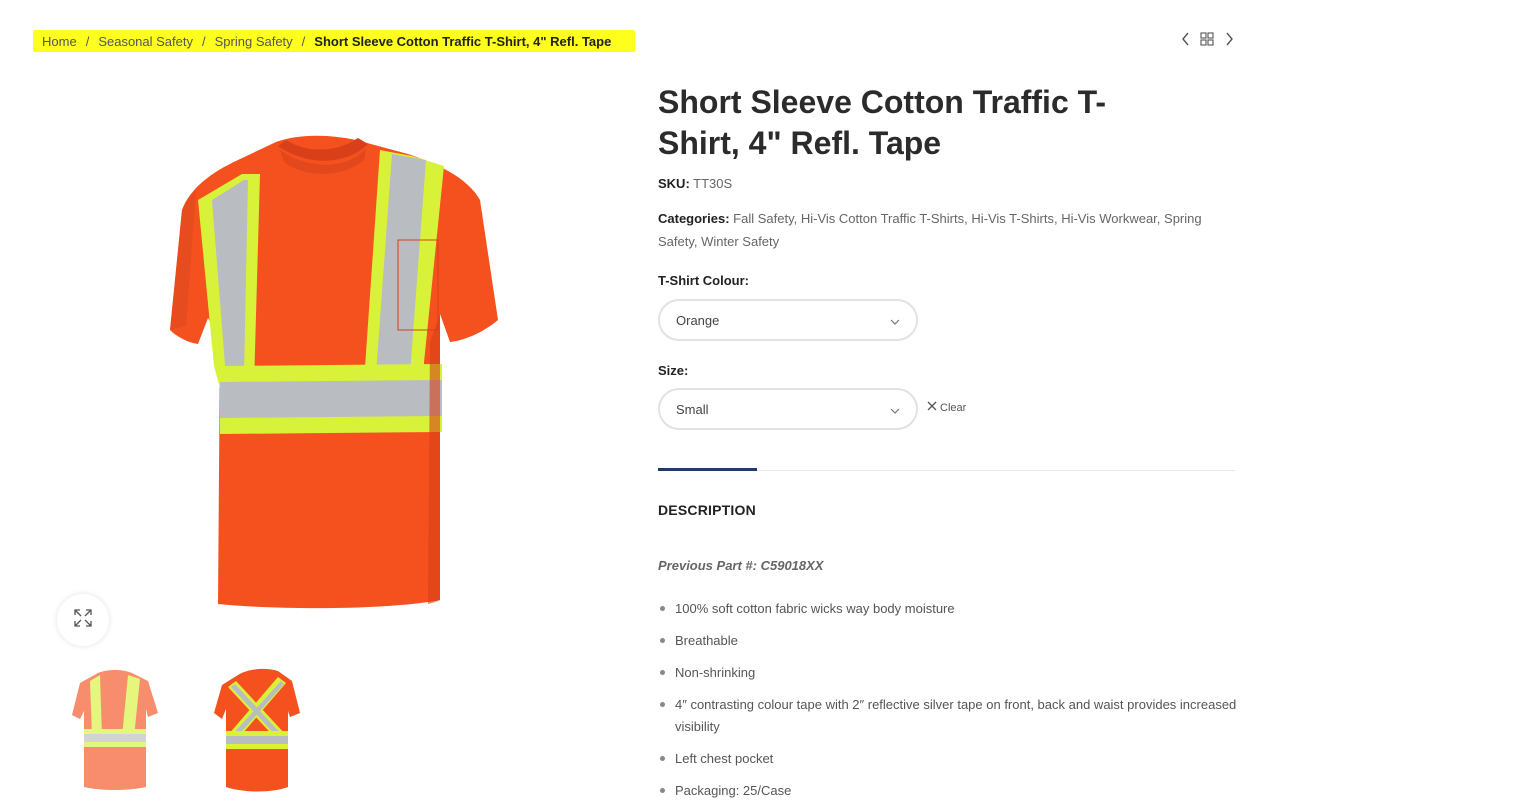 Image resolution: width=1538 pixels, height=812 pixels. Describe the element at coordinates (707, 469) in the screenshot. I see `tab-active-indicator` at that location.